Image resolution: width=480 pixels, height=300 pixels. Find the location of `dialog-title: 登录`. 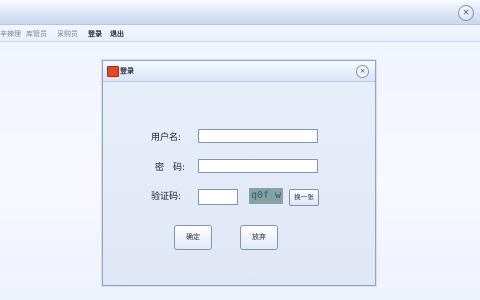

dialog-title: 登录 is located at coordinates (127, 71).